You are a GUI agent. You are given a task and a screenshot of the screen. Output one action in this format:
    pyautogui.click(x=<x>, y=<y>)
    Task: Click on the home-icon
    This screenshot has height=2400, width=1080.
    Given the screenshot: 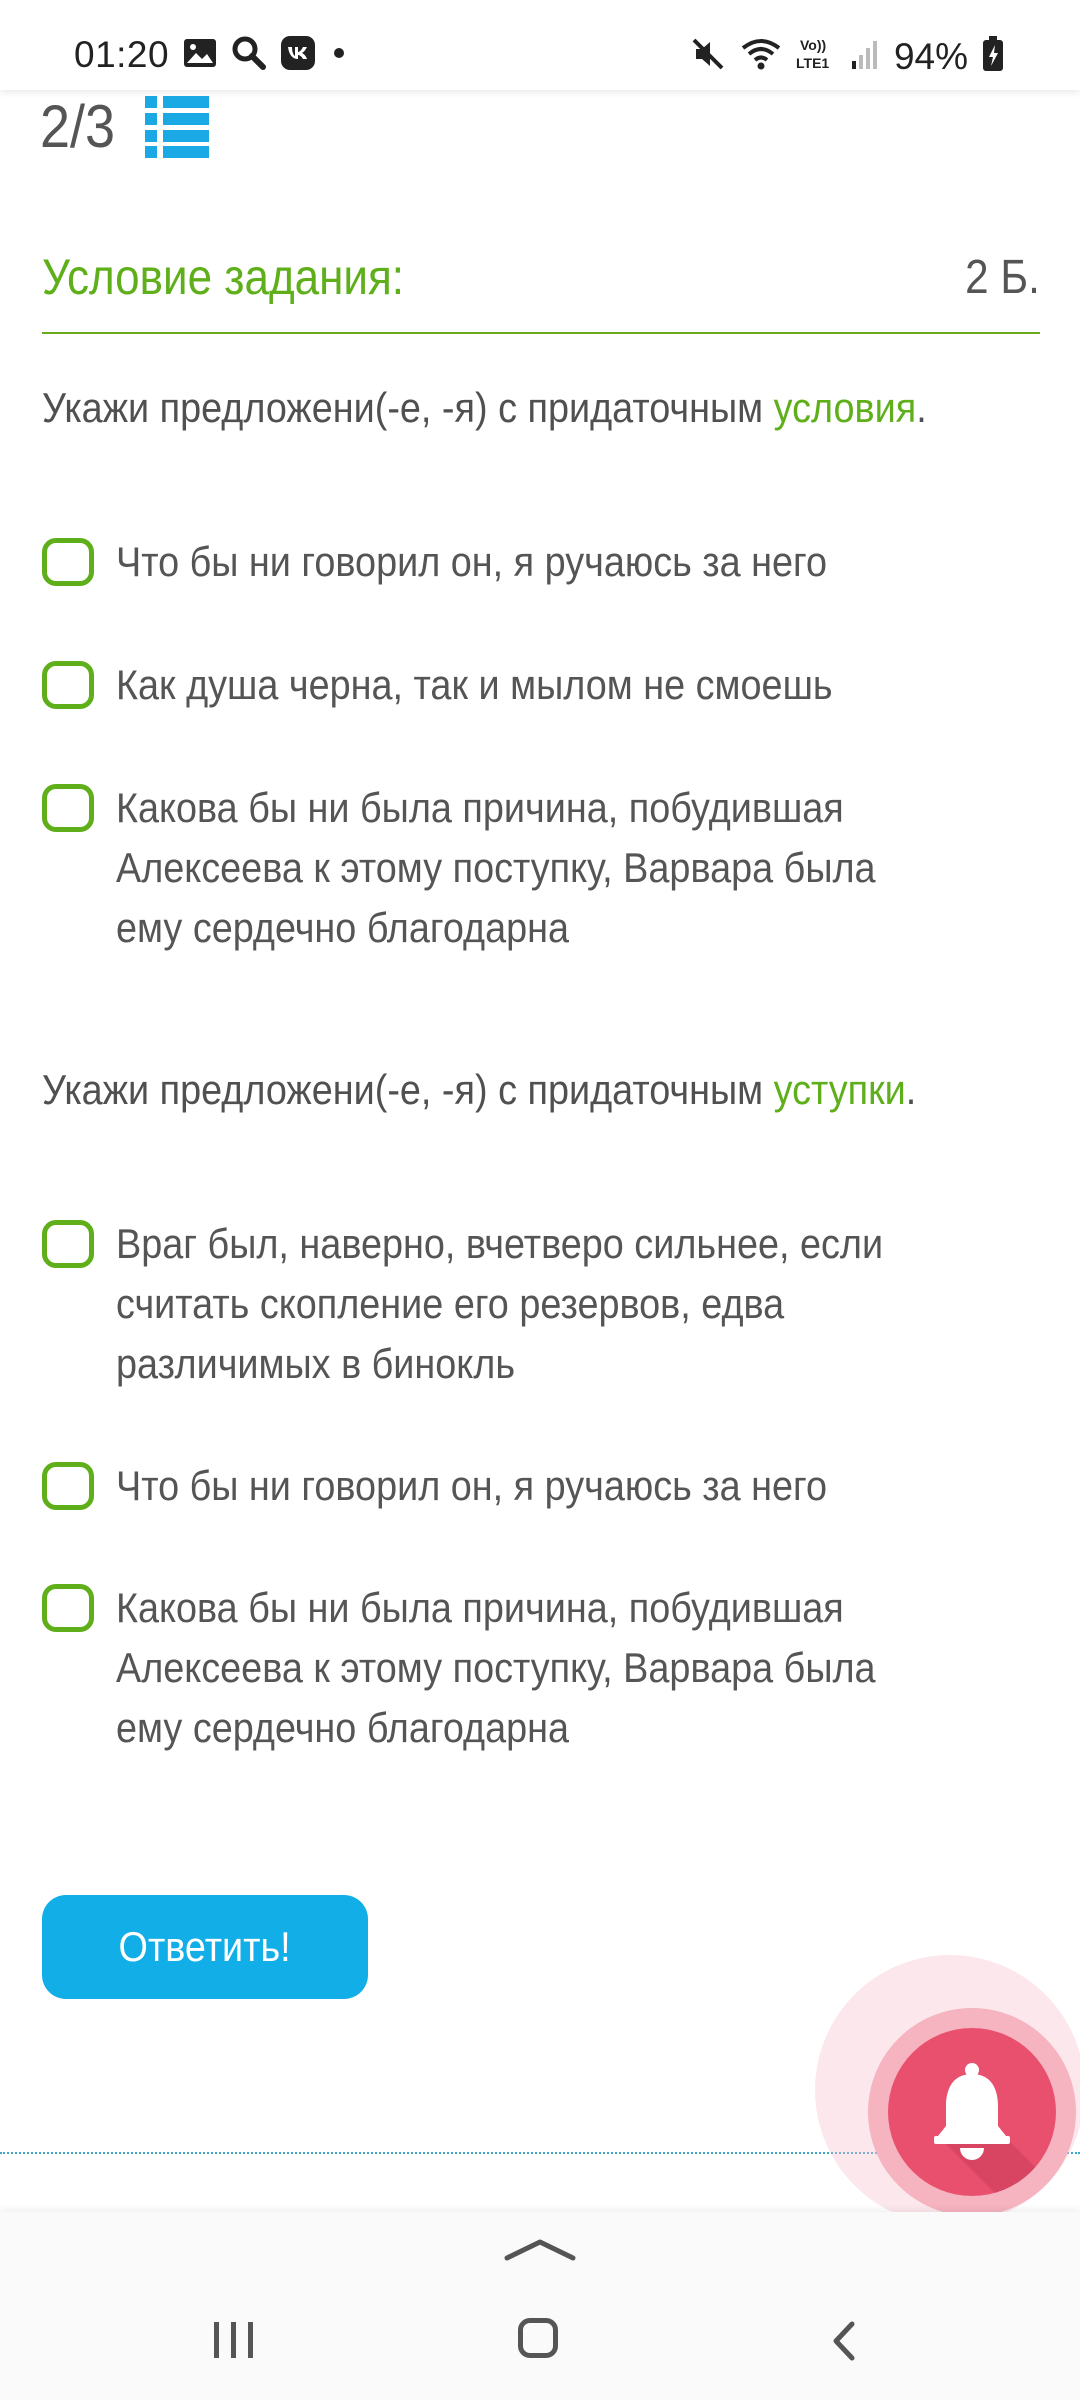 What is the action you would take?
    pyautogui.click(x=538, y=2338)
    